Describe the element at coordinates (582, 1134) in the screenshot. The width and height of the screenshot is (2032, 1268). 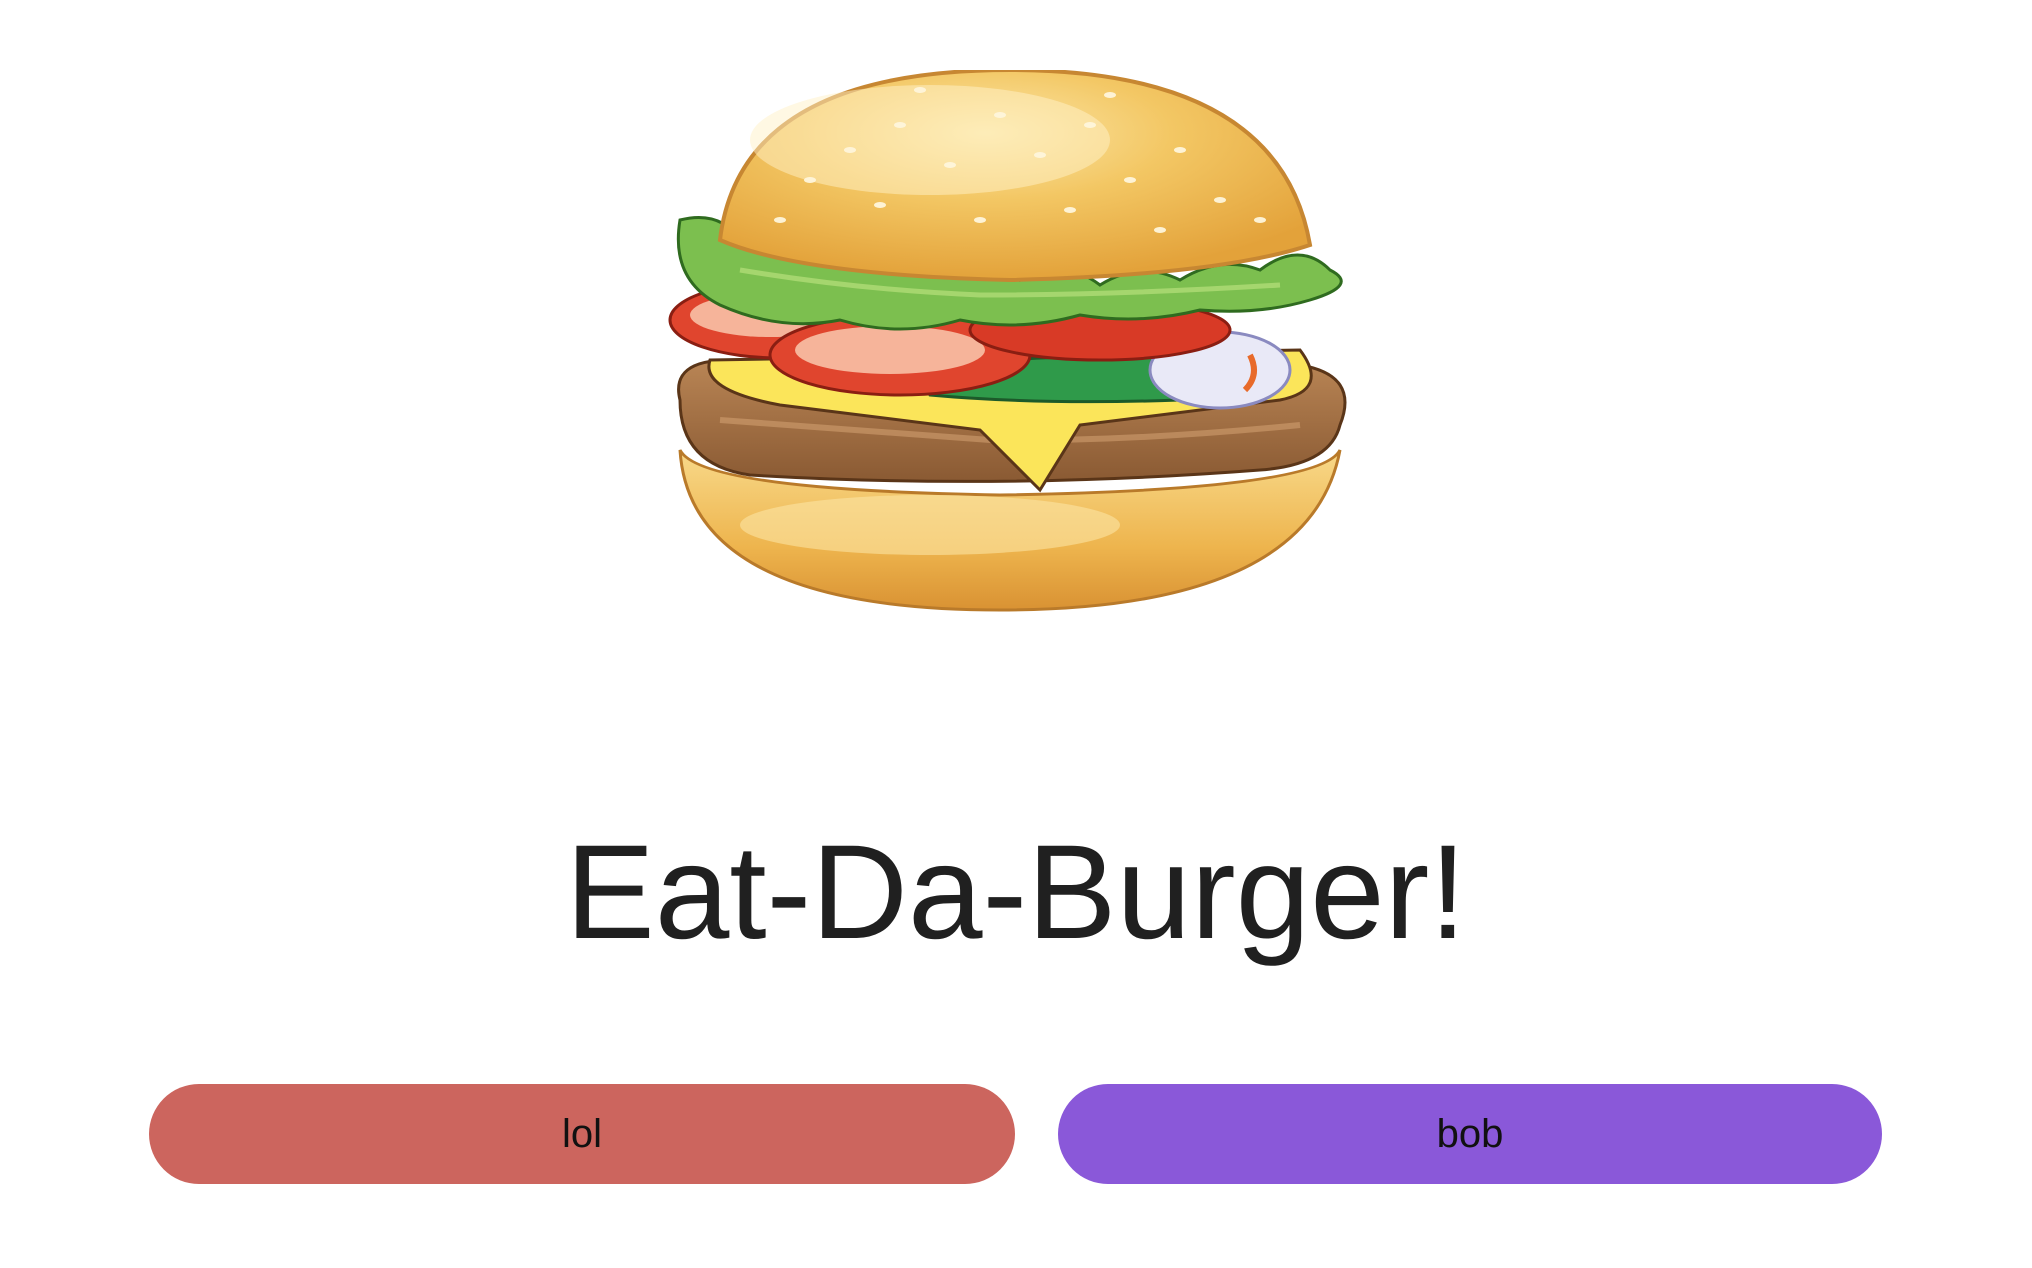
I see `lol-button: lol` at that location.